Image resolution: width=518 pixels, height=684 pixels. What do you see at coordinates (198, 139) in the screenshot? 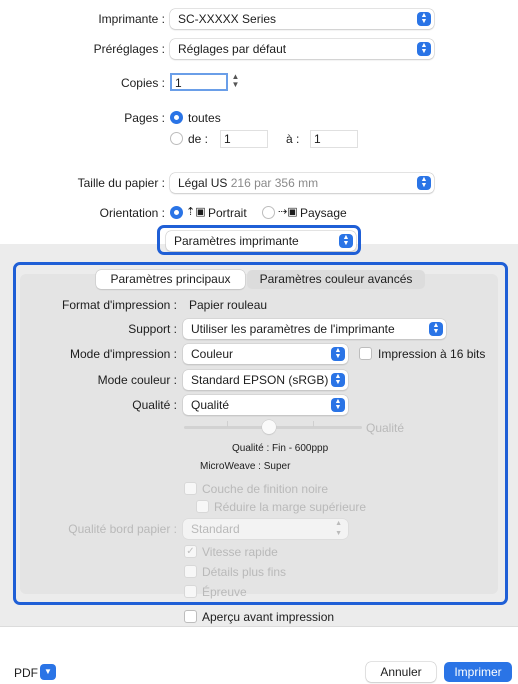
I see `pages-from-label: de :` at bounding box center [198, 139].